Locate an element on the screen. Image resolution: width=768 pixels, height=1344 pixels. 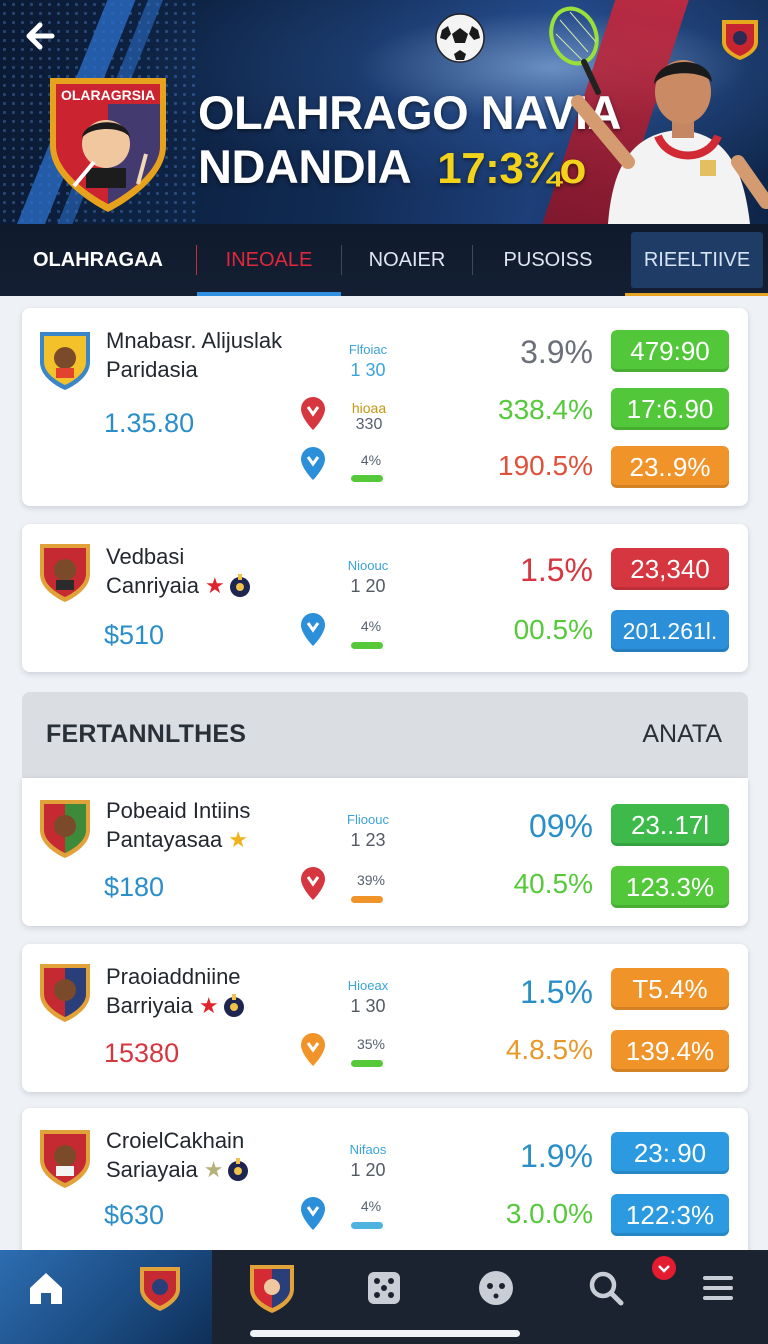
value-chip: 479:90 is located at coordinates (670, 351).